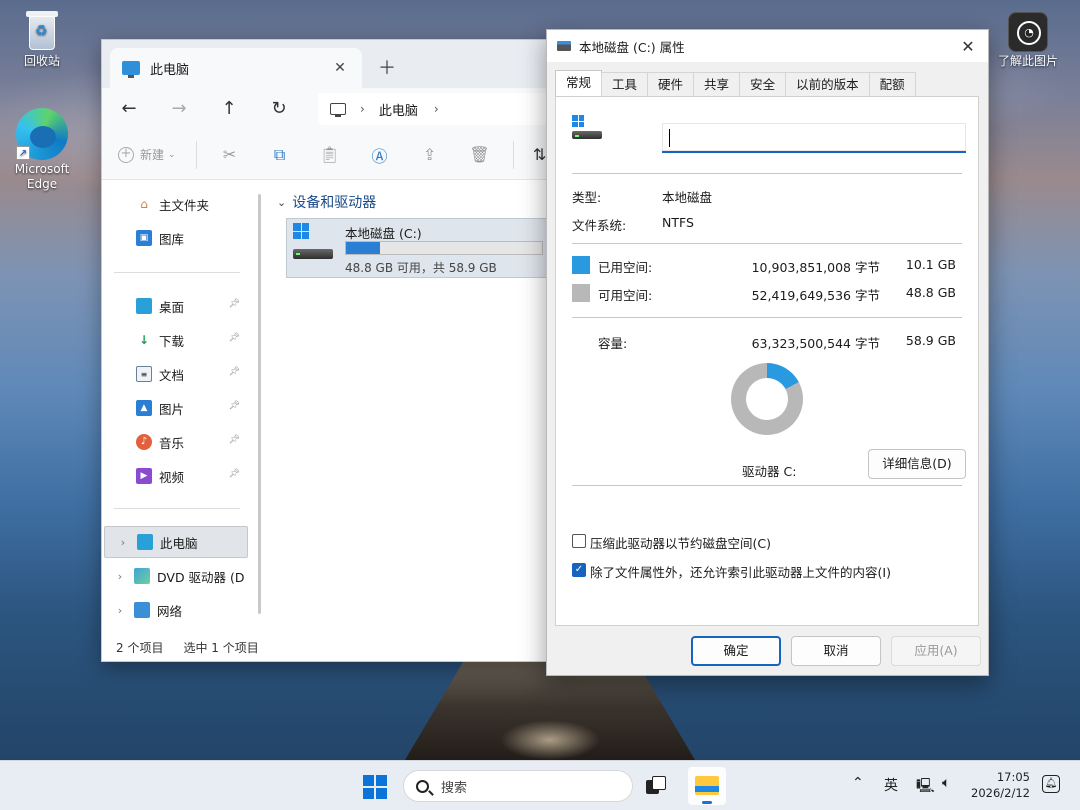 This screenshot has width=1080, height=810. What do you see at coordinates (229, 109) in the screenshot?
I see `up-button: ↑` at bounding box center [229, 109].